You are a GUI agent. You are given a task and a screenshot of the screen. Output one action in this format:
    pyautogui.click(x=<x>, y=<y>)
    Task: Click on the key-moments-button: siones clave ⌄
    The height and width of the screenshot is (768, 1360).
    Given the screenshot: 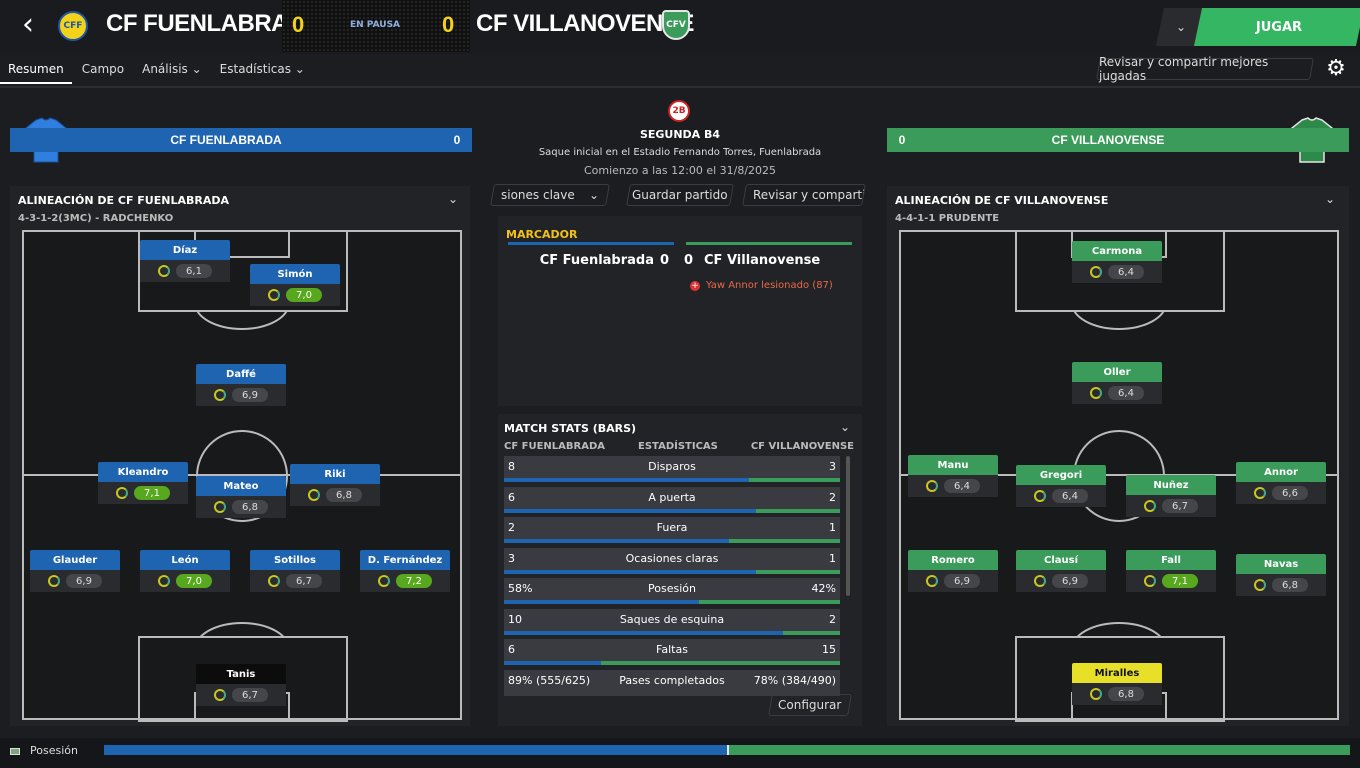 What is the action you would take?
    pyautogui.click(x=550, y=195)
    